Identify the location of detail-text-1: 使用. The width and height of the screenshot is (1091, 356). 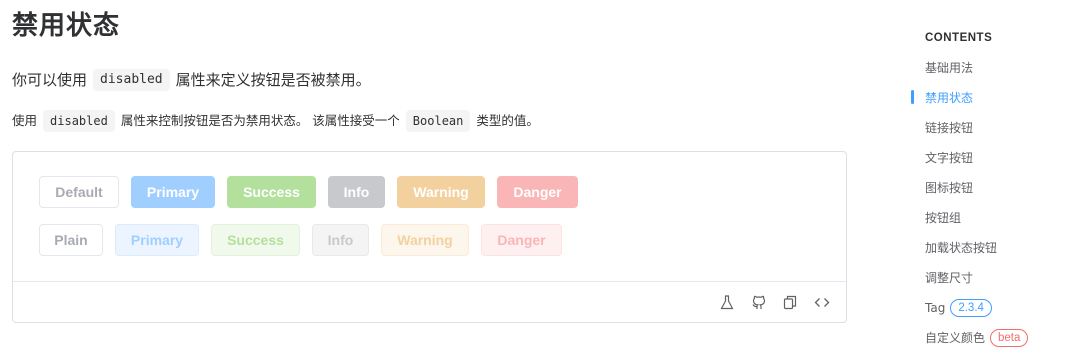
(25, 120).